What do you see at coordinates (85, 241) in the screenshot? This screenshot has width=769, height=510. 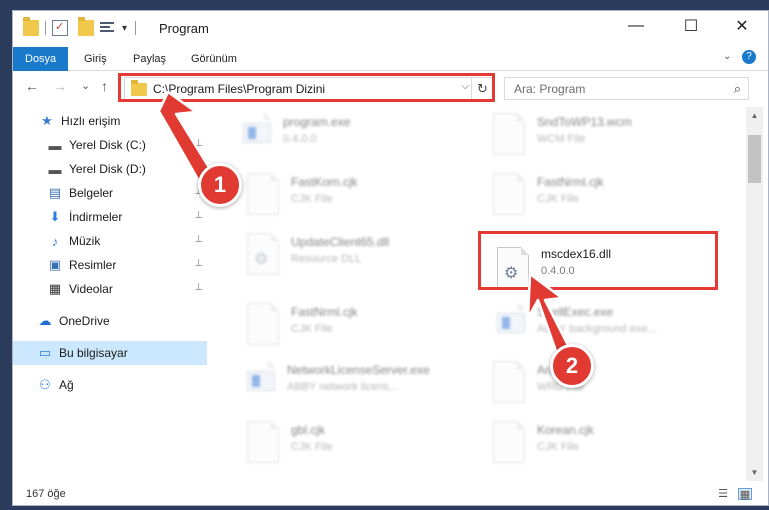 I see `sidebar-item-label: Müzik` at bounding box center [85, 241].